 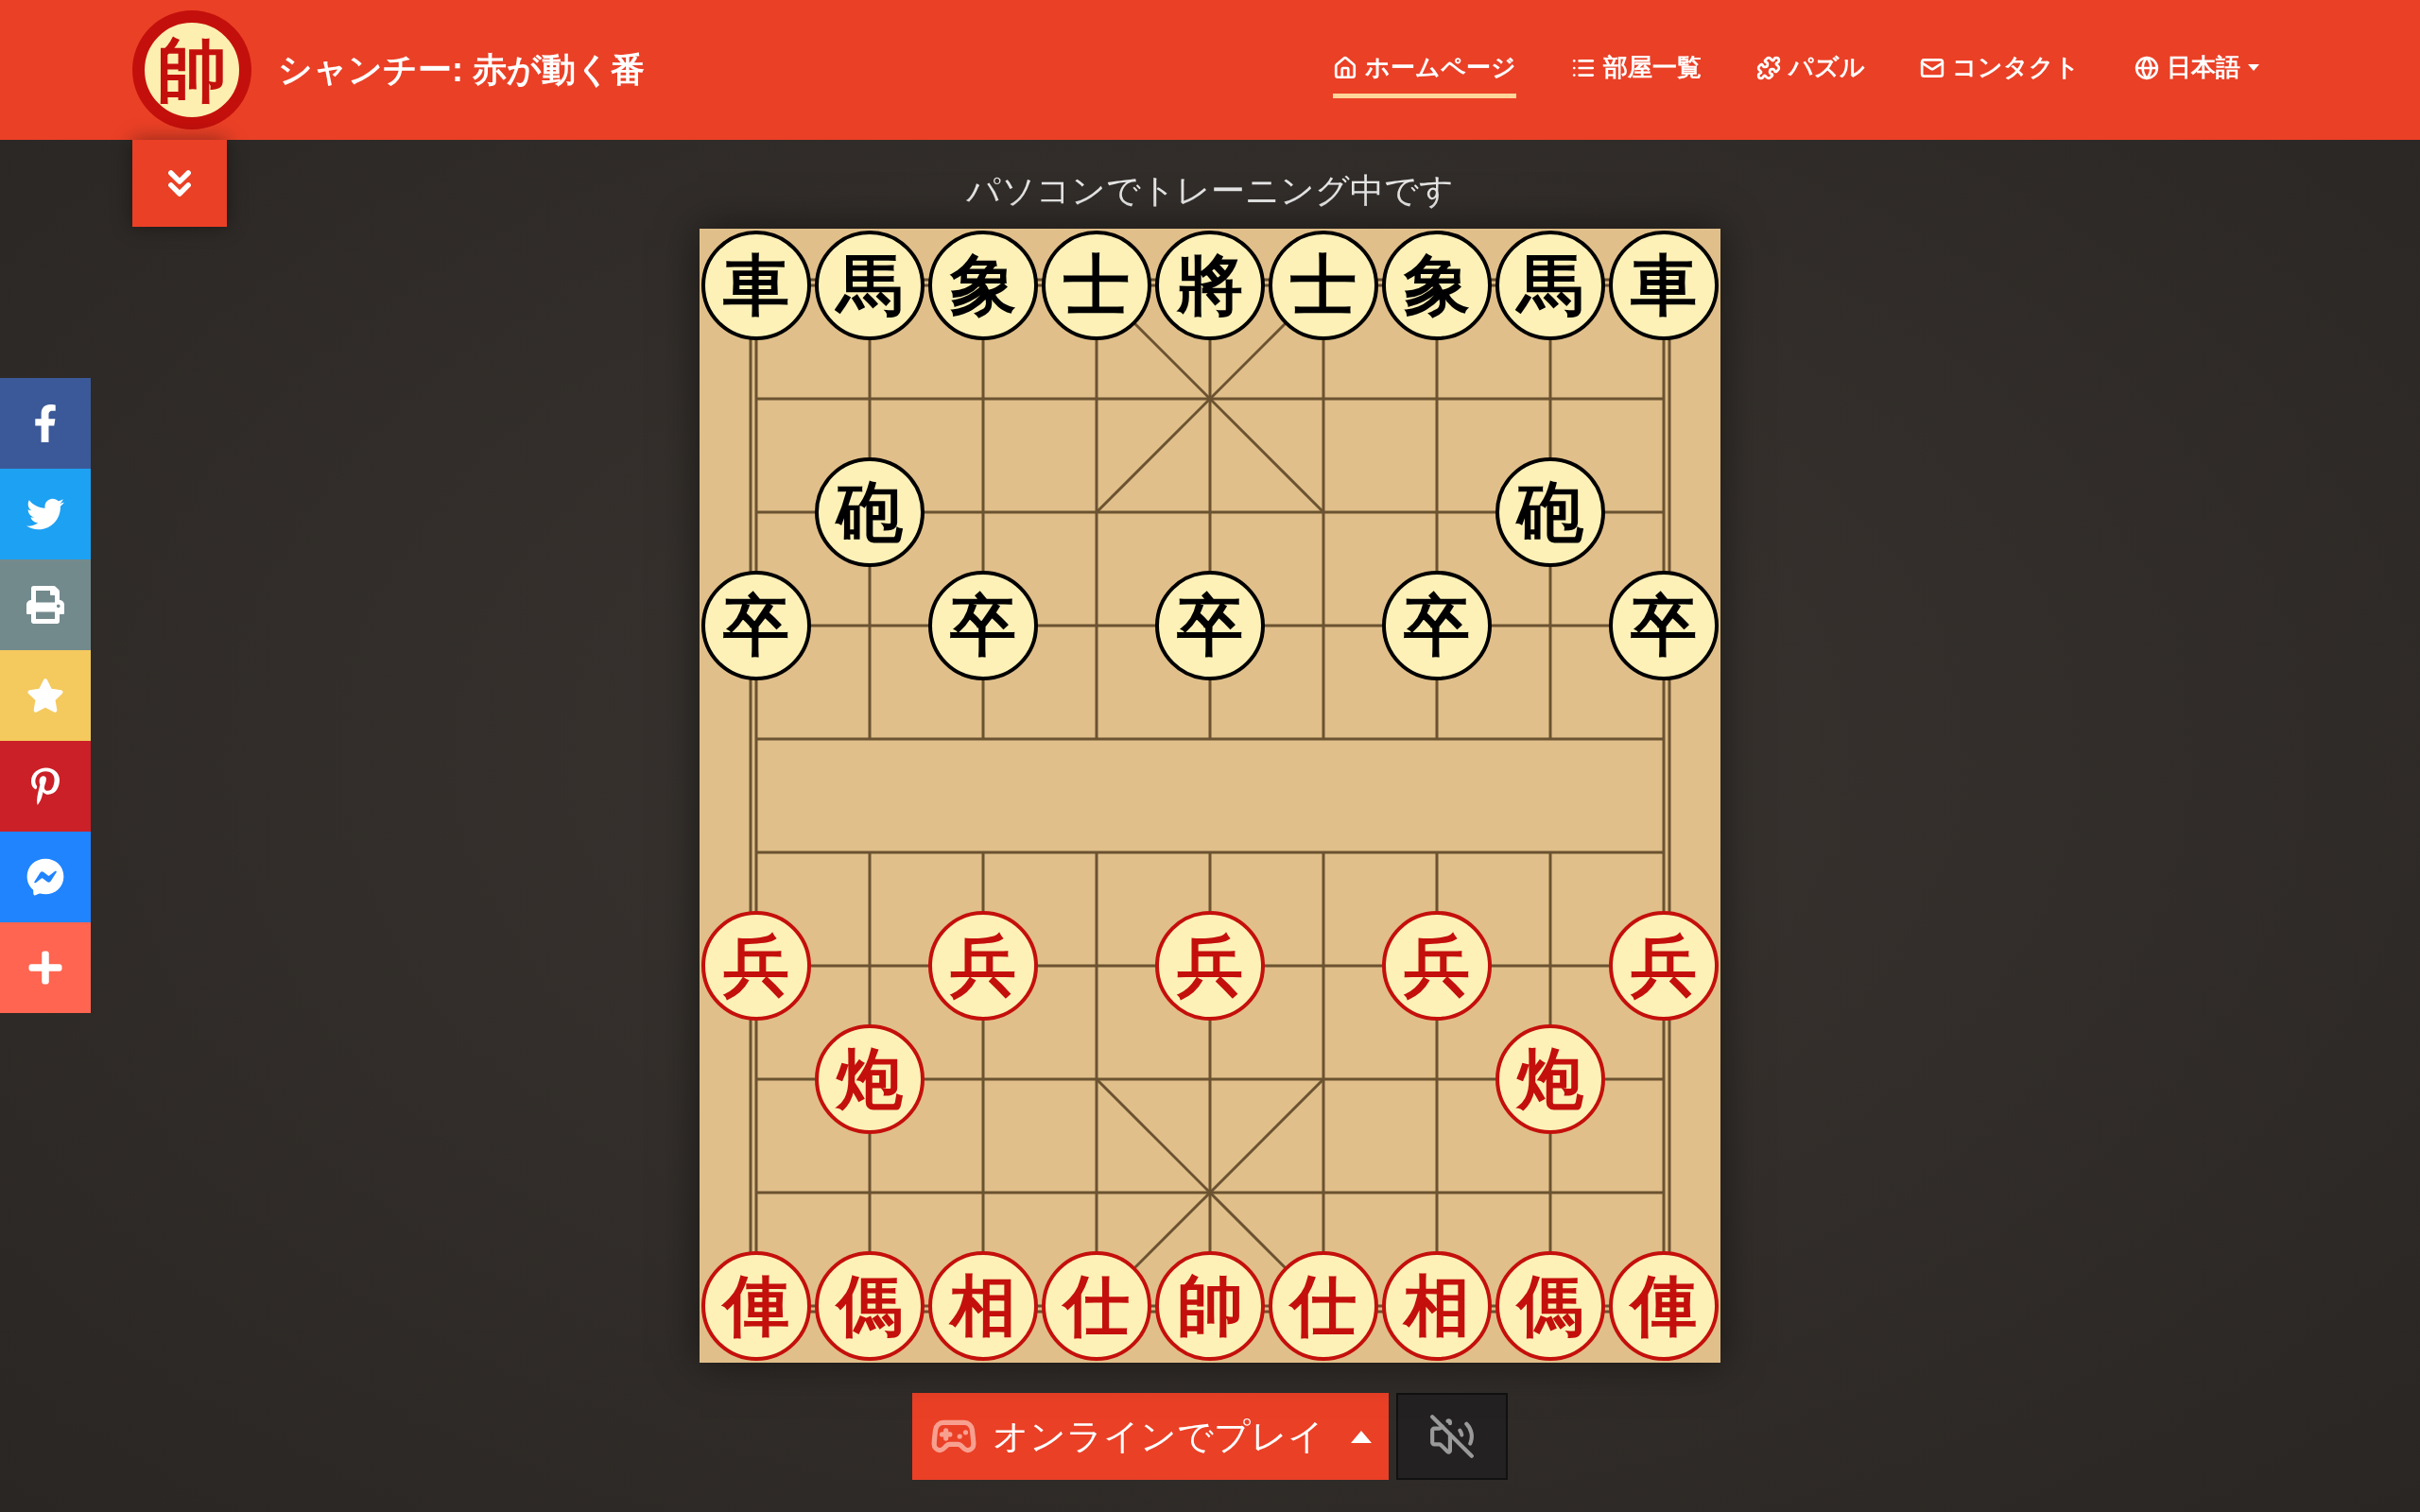 What do you see at coordinates (1150, 1436) in the screenshot?
I see `play-online-button: オンラインでプレイ` at bounding box center [1150, 1436].